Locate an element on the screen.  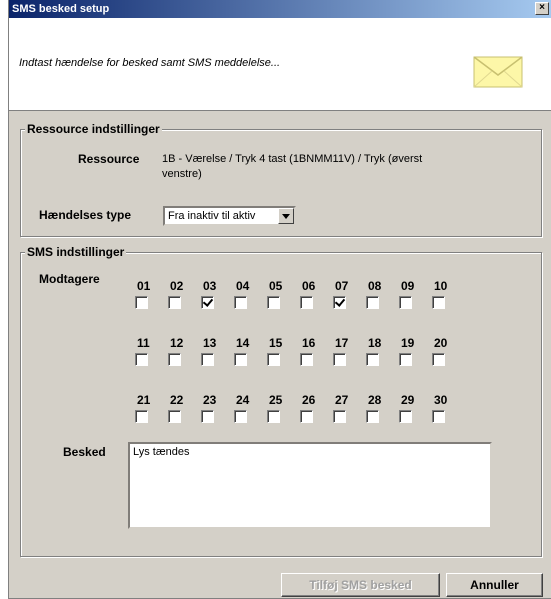
sms-group-legend: SMS indstillinger is located at coordinates (76, 252).